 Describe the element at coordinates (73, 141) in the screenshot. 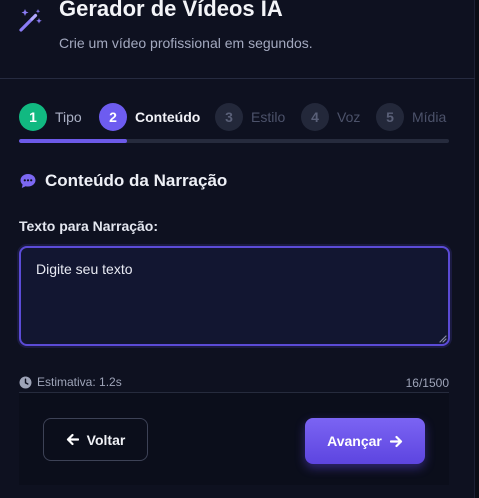

I see `progress-fill` at that location.